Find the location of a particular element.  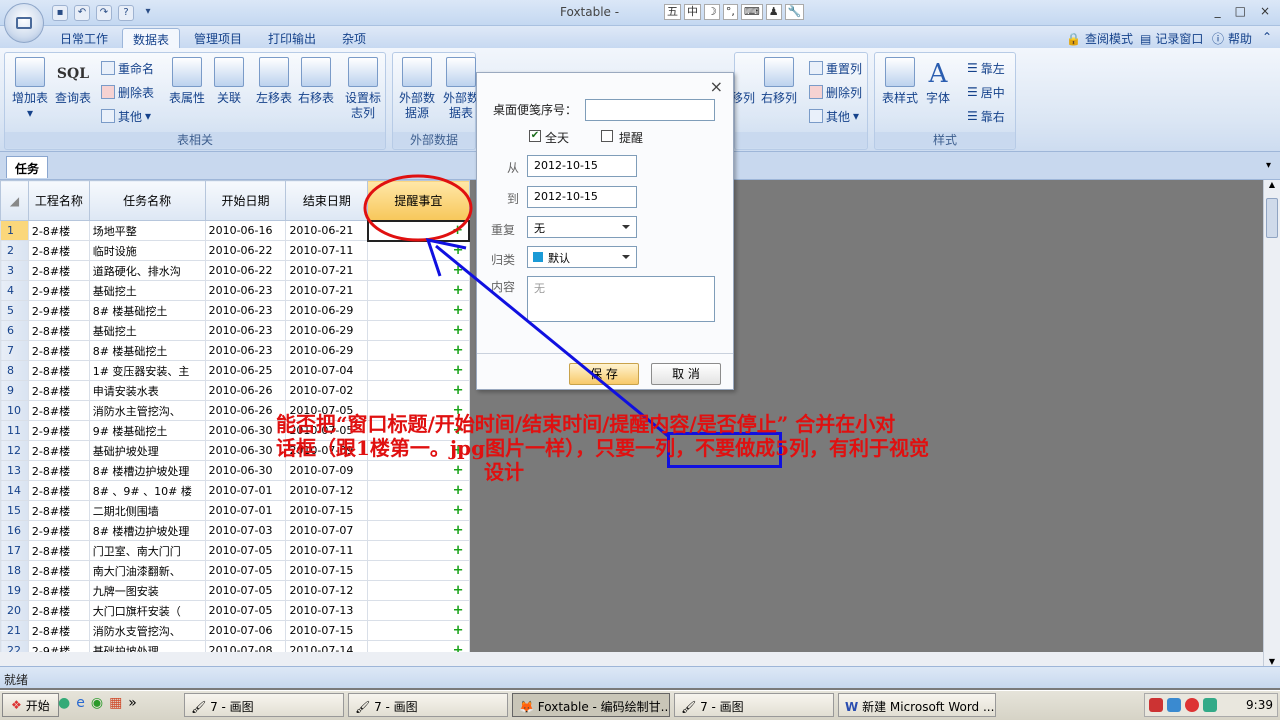

cell-end: 2010-07-13 is located at coordinates (327, 610).